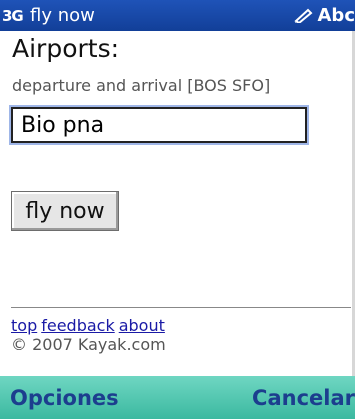 Image resolution: width=355 pixels, height=419 pixels. Describe the element at coordinates (24, 325) in the screenshot. I see `top-link: top` at that location.